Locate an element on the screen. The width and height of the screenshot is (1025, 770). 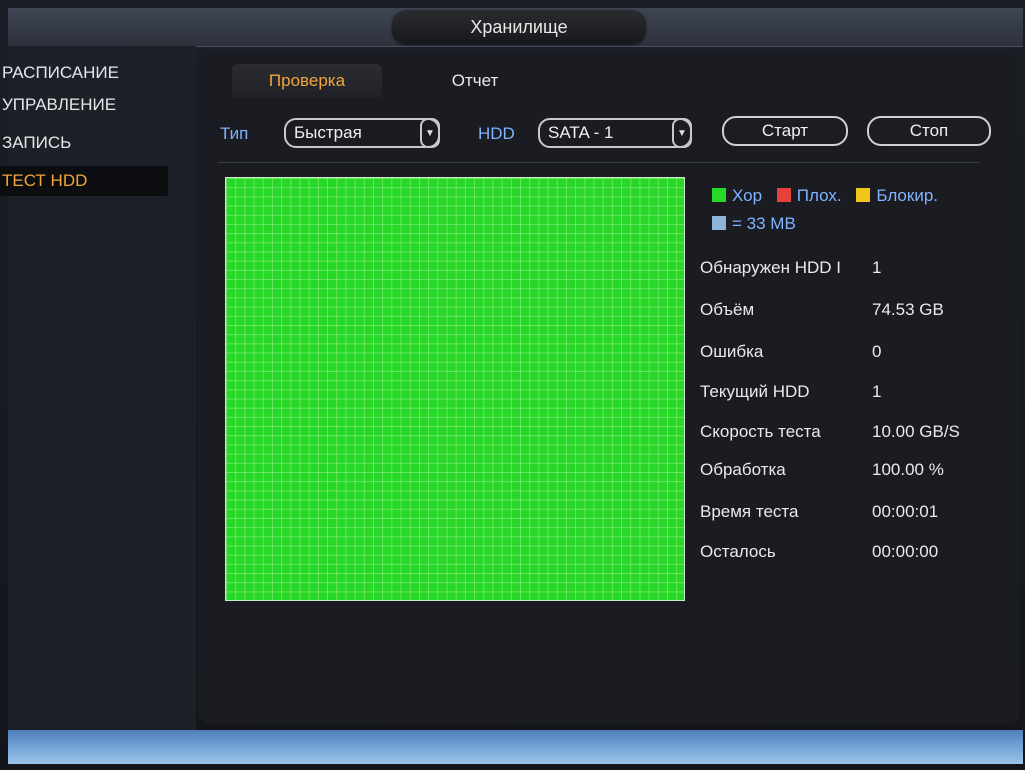
info-label-capacity: Объём is located at coordinates (727, 309).